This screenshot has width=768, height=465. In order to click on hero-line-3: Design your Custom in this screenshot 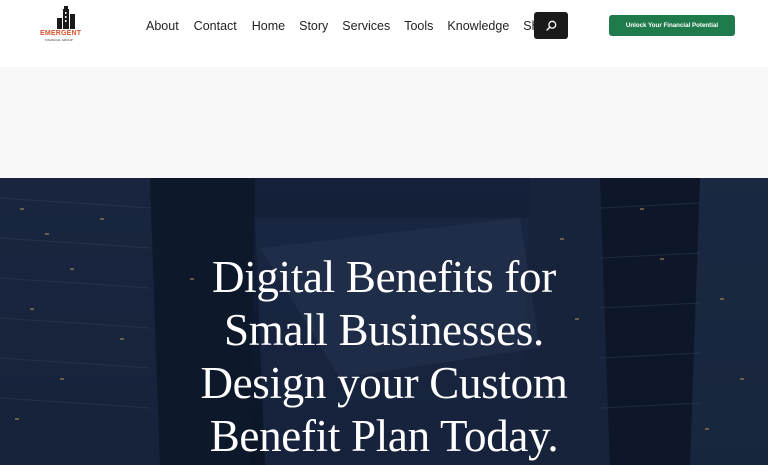, I will do `click(384, 383)`.